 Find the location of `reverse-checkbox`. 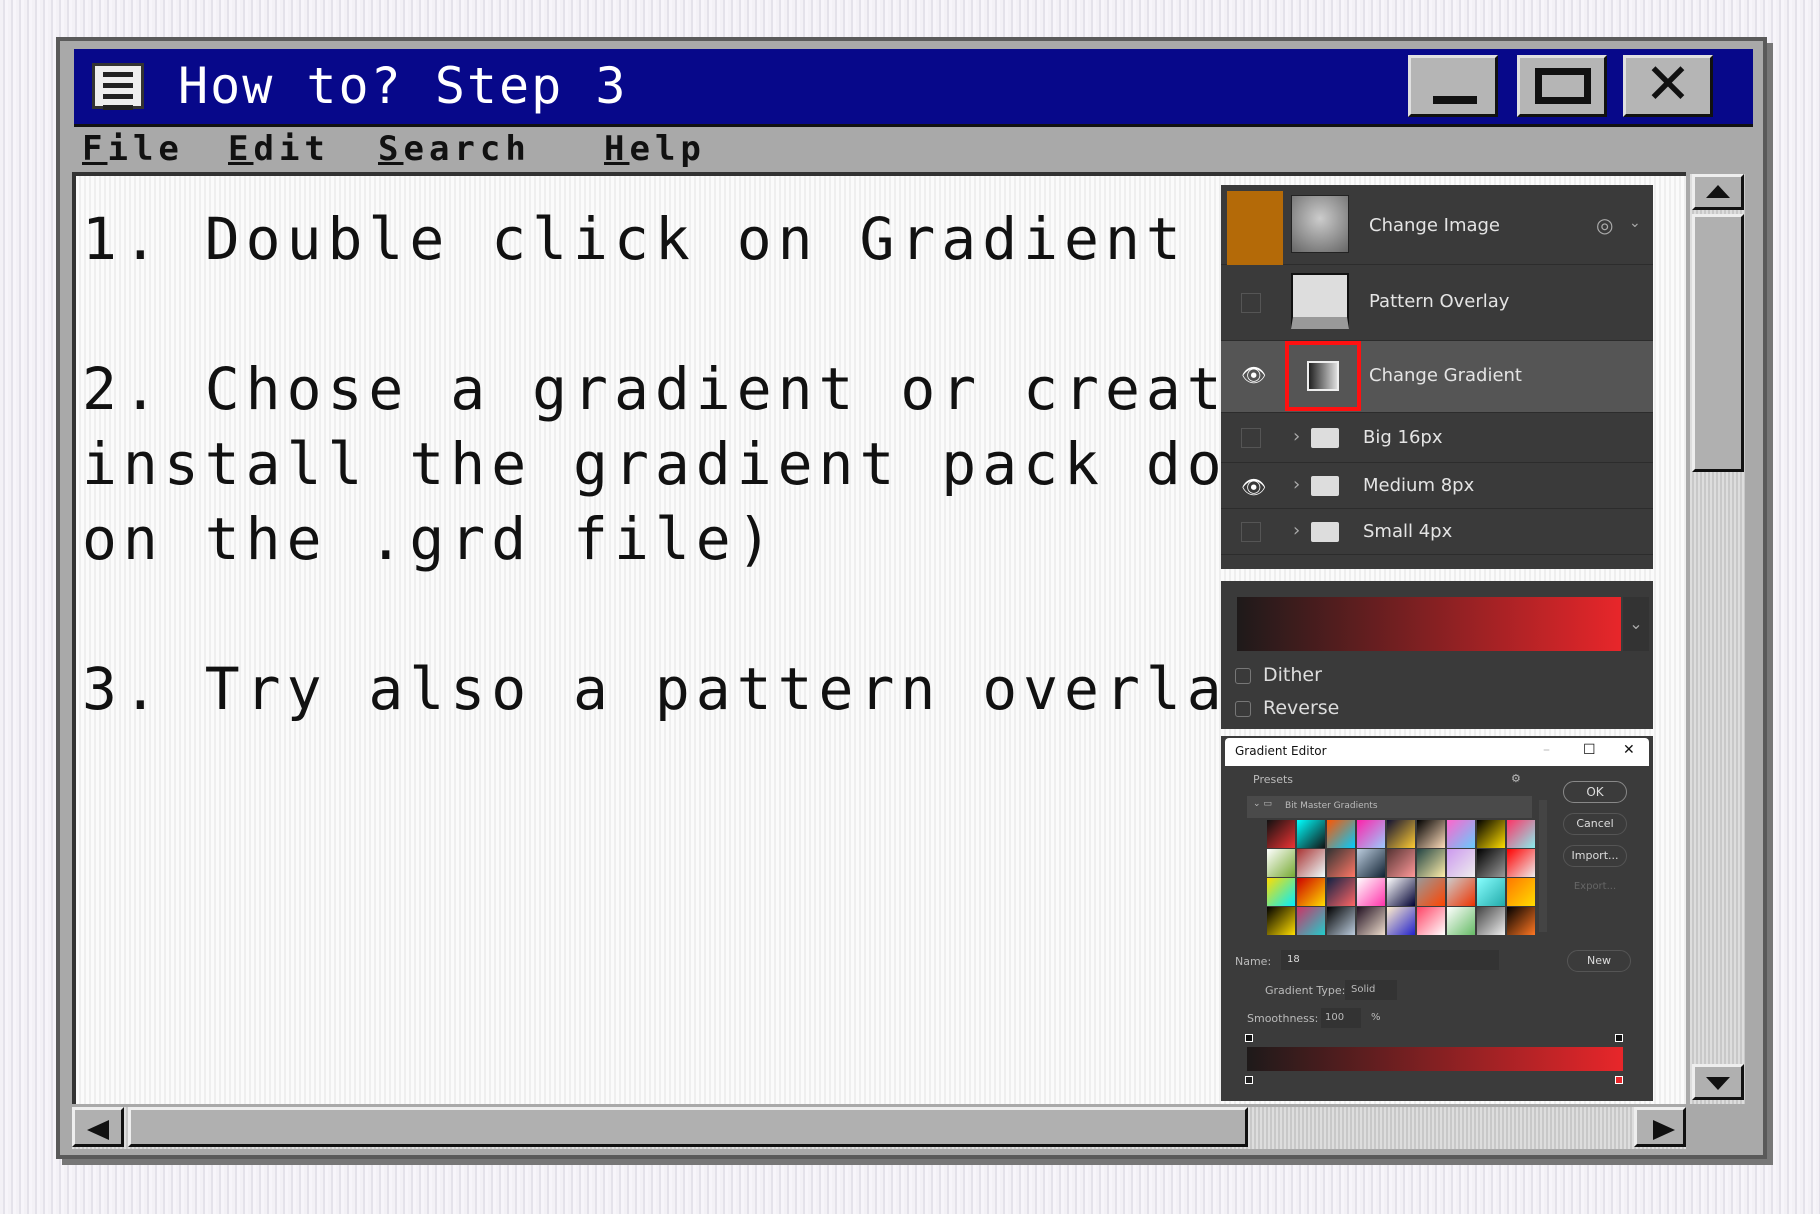

reverse-checkbox is located at coordinates (1243, 709).